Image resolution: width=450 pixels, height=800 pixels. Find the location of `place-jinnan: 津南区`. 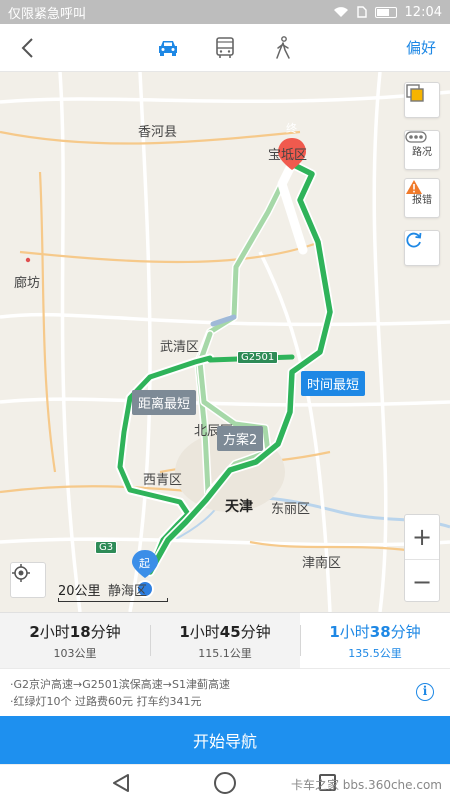

place-jinnan: 津南区 is located at coordinates (322, 563).